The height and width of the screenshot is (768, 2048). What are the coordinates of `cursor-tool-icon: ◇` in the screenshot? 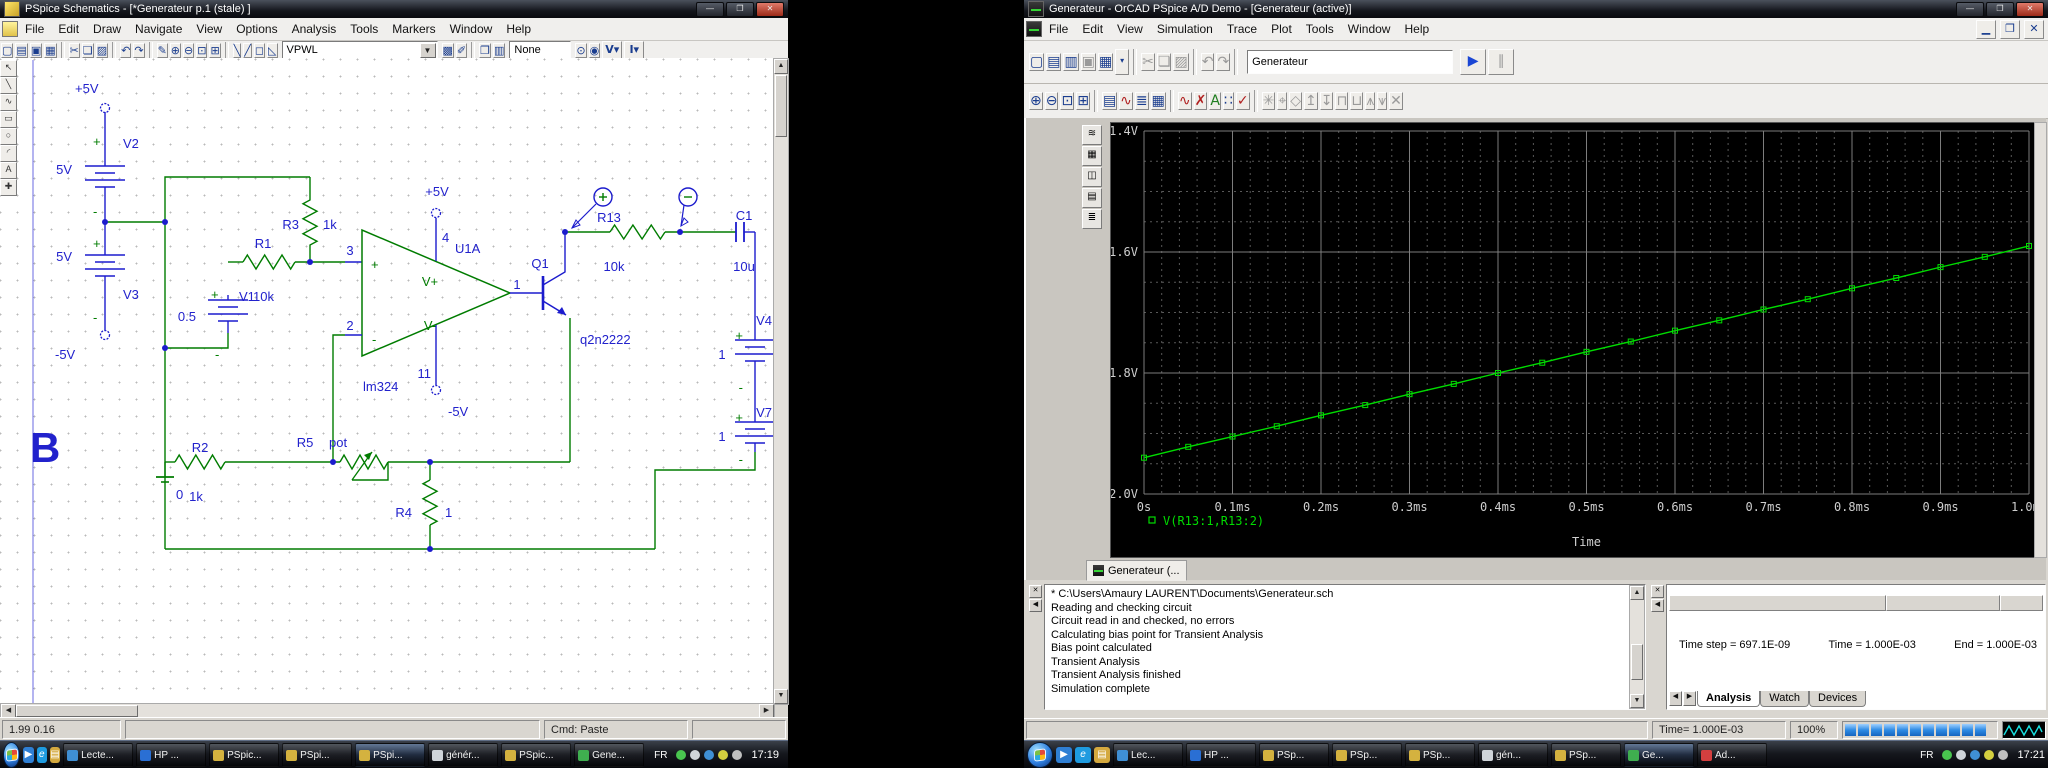 It's located at (1295, 101).